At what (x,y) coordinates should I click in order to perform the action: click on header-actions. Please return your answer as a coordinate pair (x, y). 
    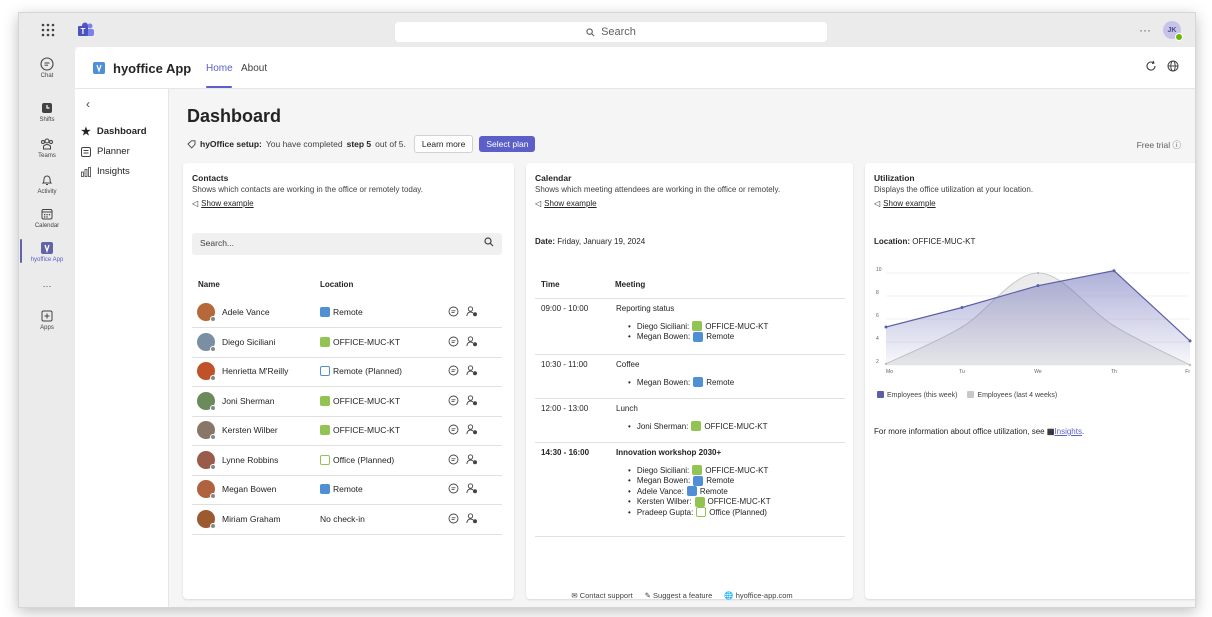
    Looking at the image, I should click on (1162, 66).